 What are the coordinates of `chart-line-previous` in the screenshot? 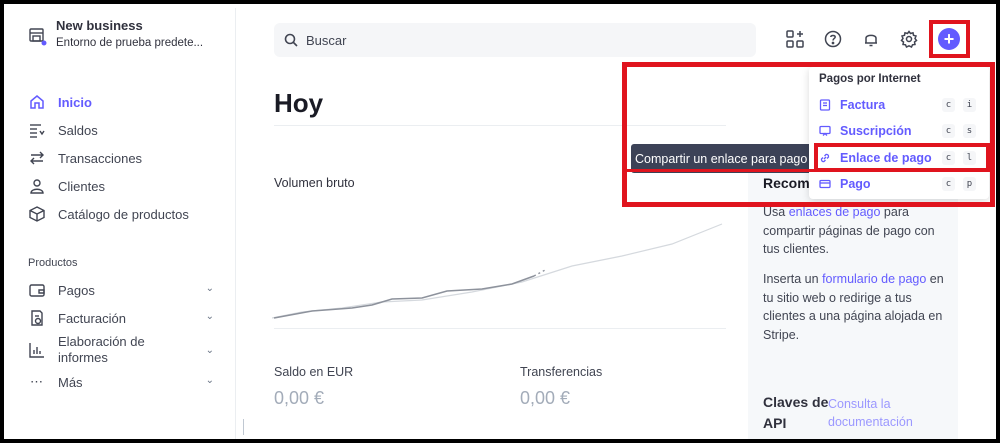 It's located at (497, 271).